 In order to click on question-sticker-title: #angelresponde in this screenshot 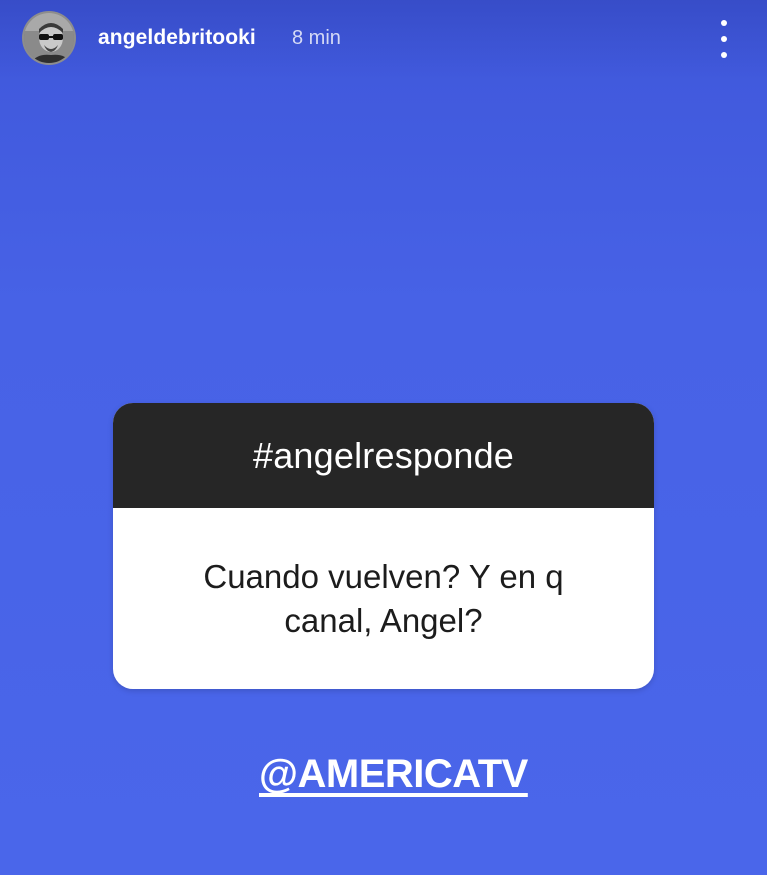, I will do `click(383, 455)`.